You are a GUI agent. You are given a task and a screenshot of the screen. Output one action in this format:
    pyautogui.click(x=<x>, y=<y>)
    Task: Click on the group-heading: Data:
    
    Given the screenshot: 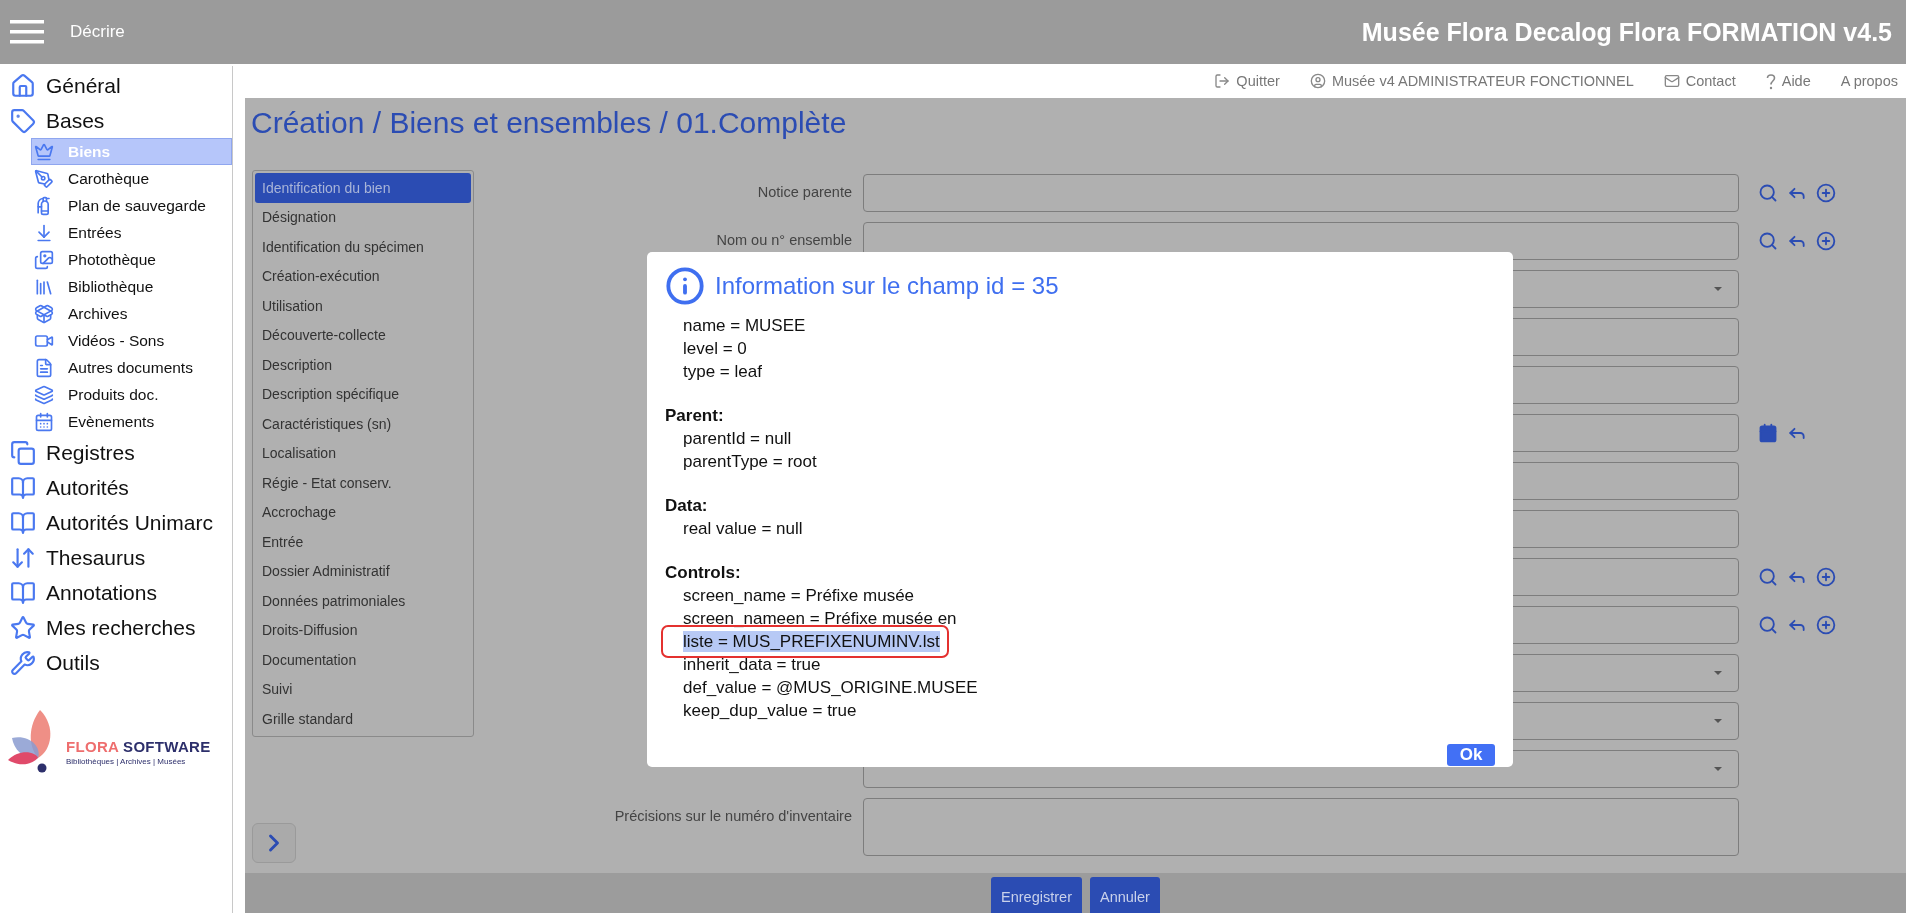 What is the action you would take?
    pyautogui.click(x=687, y=506)
    